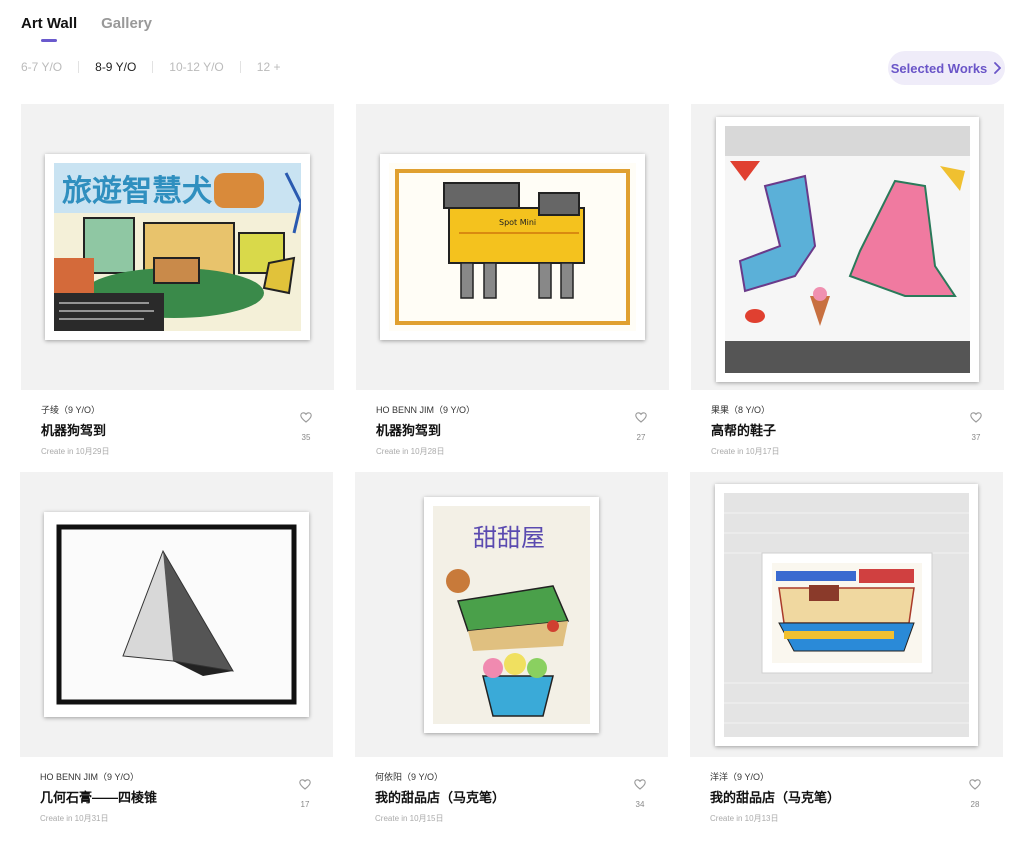 The width and height of the screenshot is (1024, 843). Describe the element at coordinates (196, 67) in the screenshot. I see `age-filter-10-12: 10-12 Y/O` at that location.